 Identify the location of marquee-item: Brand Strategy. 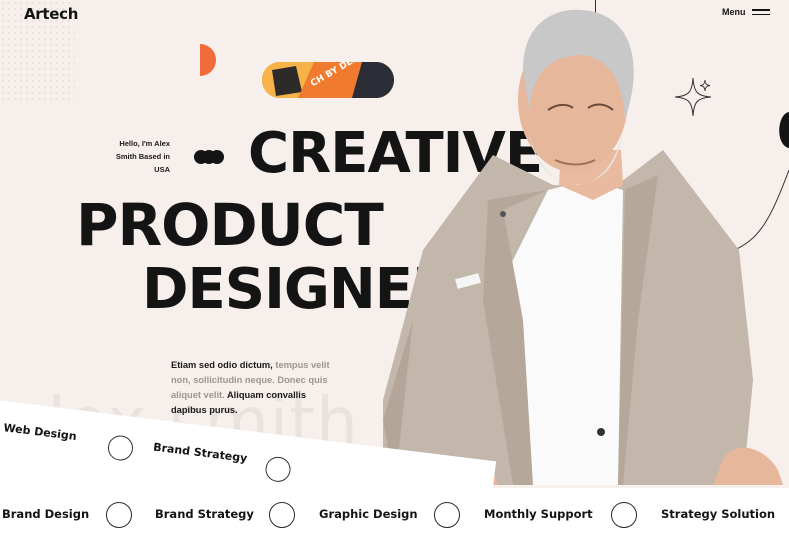
(204, 514).